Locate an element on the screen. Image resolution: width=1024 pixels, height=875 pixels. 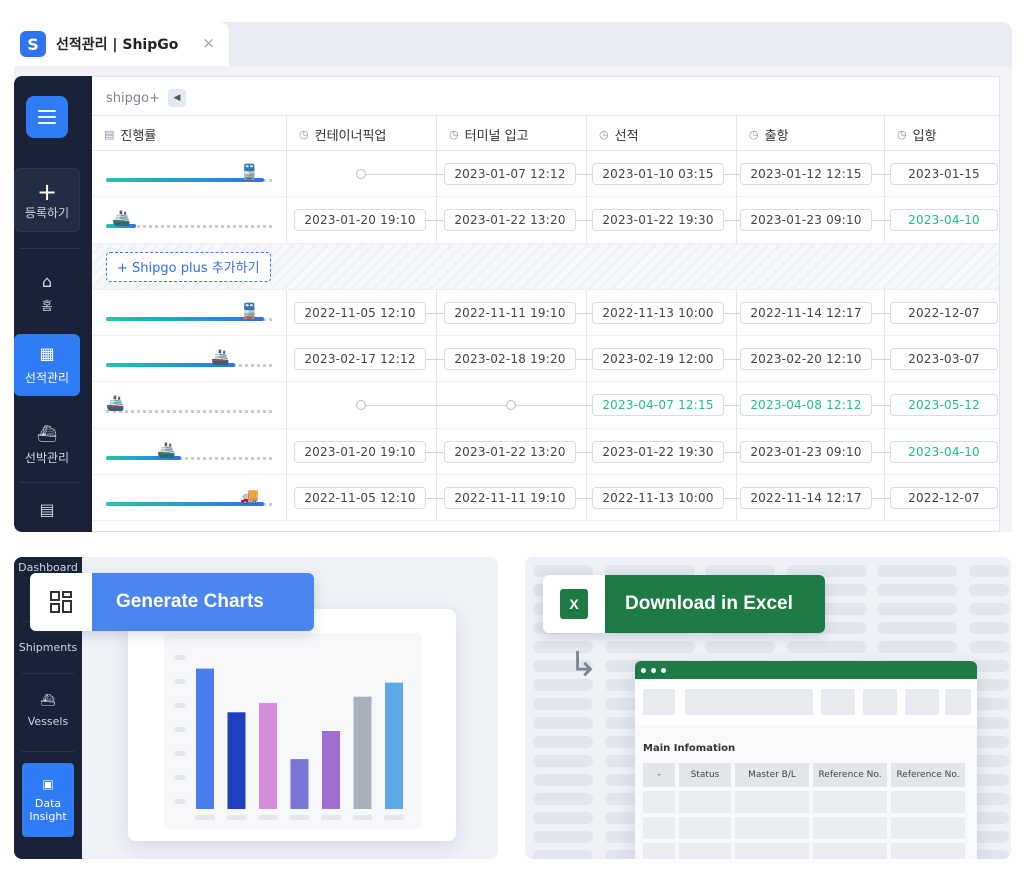
generate-charts-button: Generate Charts is located at coordinates (172, 602).